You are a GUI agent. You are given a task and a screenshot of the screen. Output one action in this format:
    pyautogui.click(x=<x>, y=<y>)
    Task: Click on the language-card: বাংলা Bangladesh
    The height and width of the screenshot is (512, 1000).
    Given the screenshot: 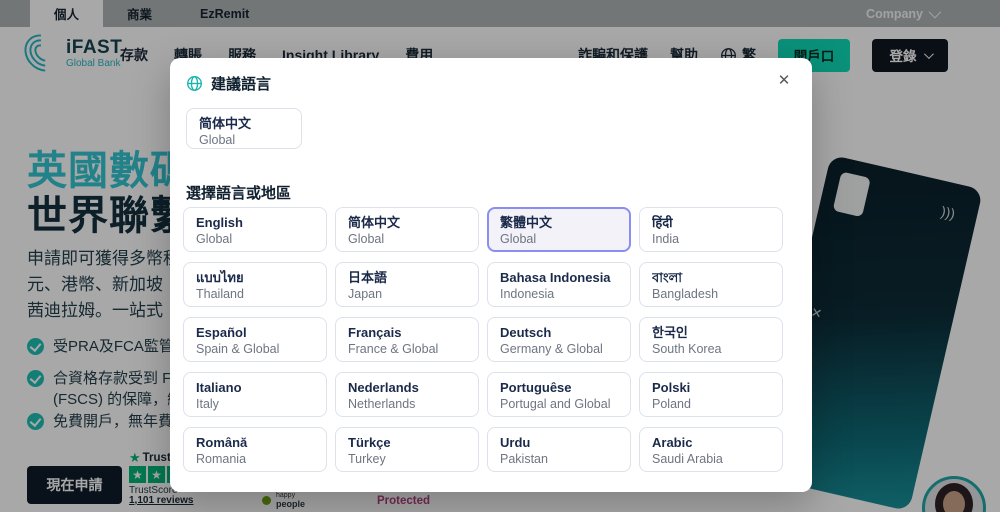 What is the action you would take?
    pyautogui.click(x=711, y=284)
    